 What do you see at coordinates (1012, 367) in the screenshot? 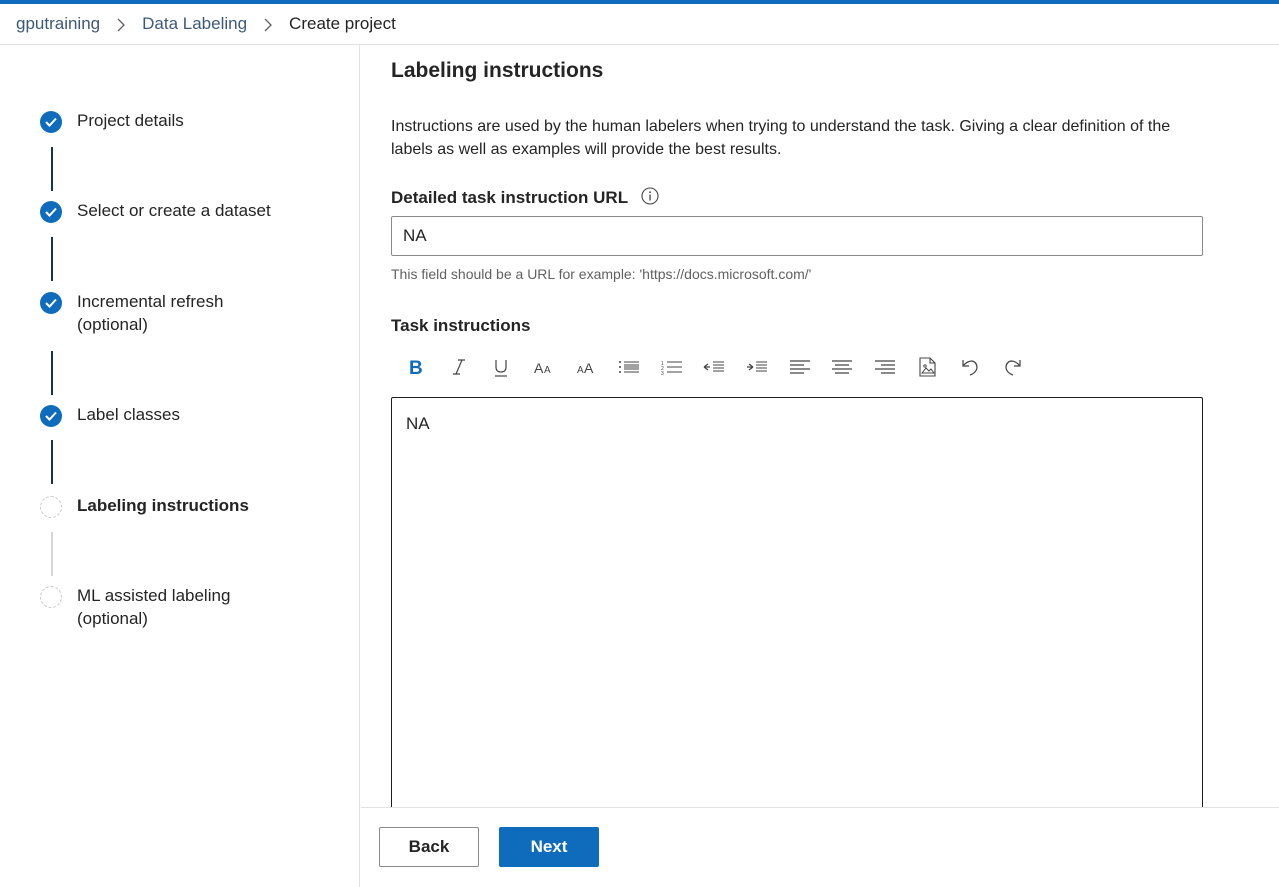
I see `redo-icon` at bounding box center [1012, 367].